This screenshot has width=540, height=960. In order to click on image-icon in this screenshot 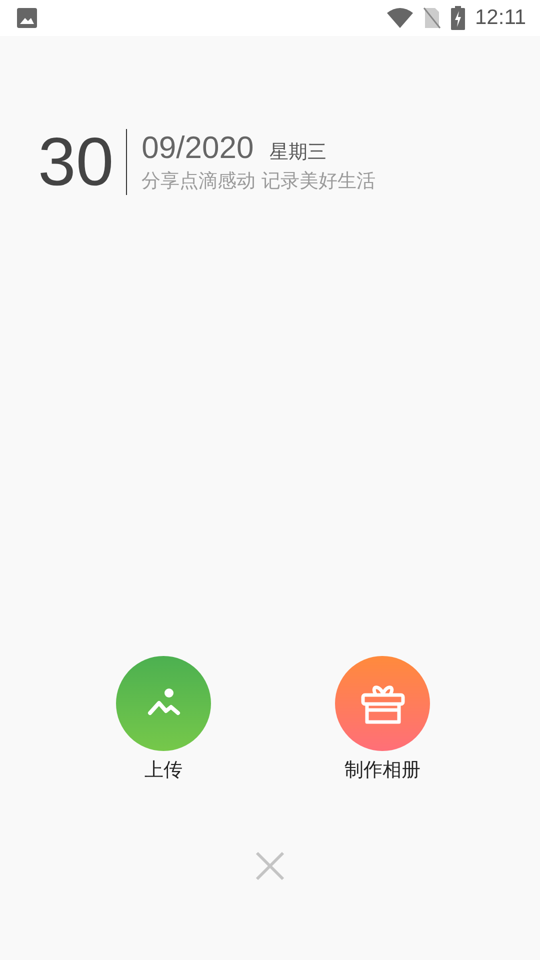, I will do `click(27, 18)`.